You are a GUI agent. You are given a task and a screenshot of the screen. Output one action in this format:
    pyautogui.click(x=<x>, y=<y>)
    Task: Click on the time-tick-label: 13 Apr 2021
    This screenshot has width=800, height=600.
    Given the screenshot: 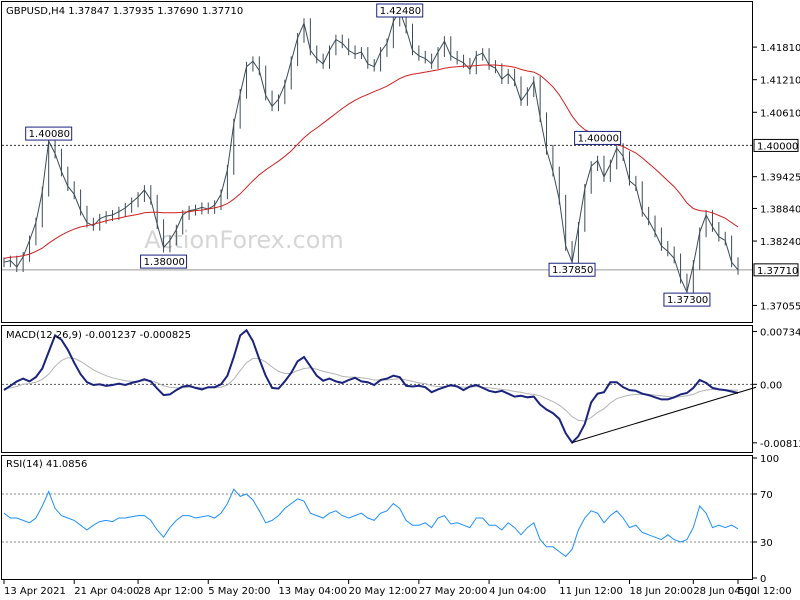 What is the action you would take?
    pyautogui.click(x=35, y=591)
    